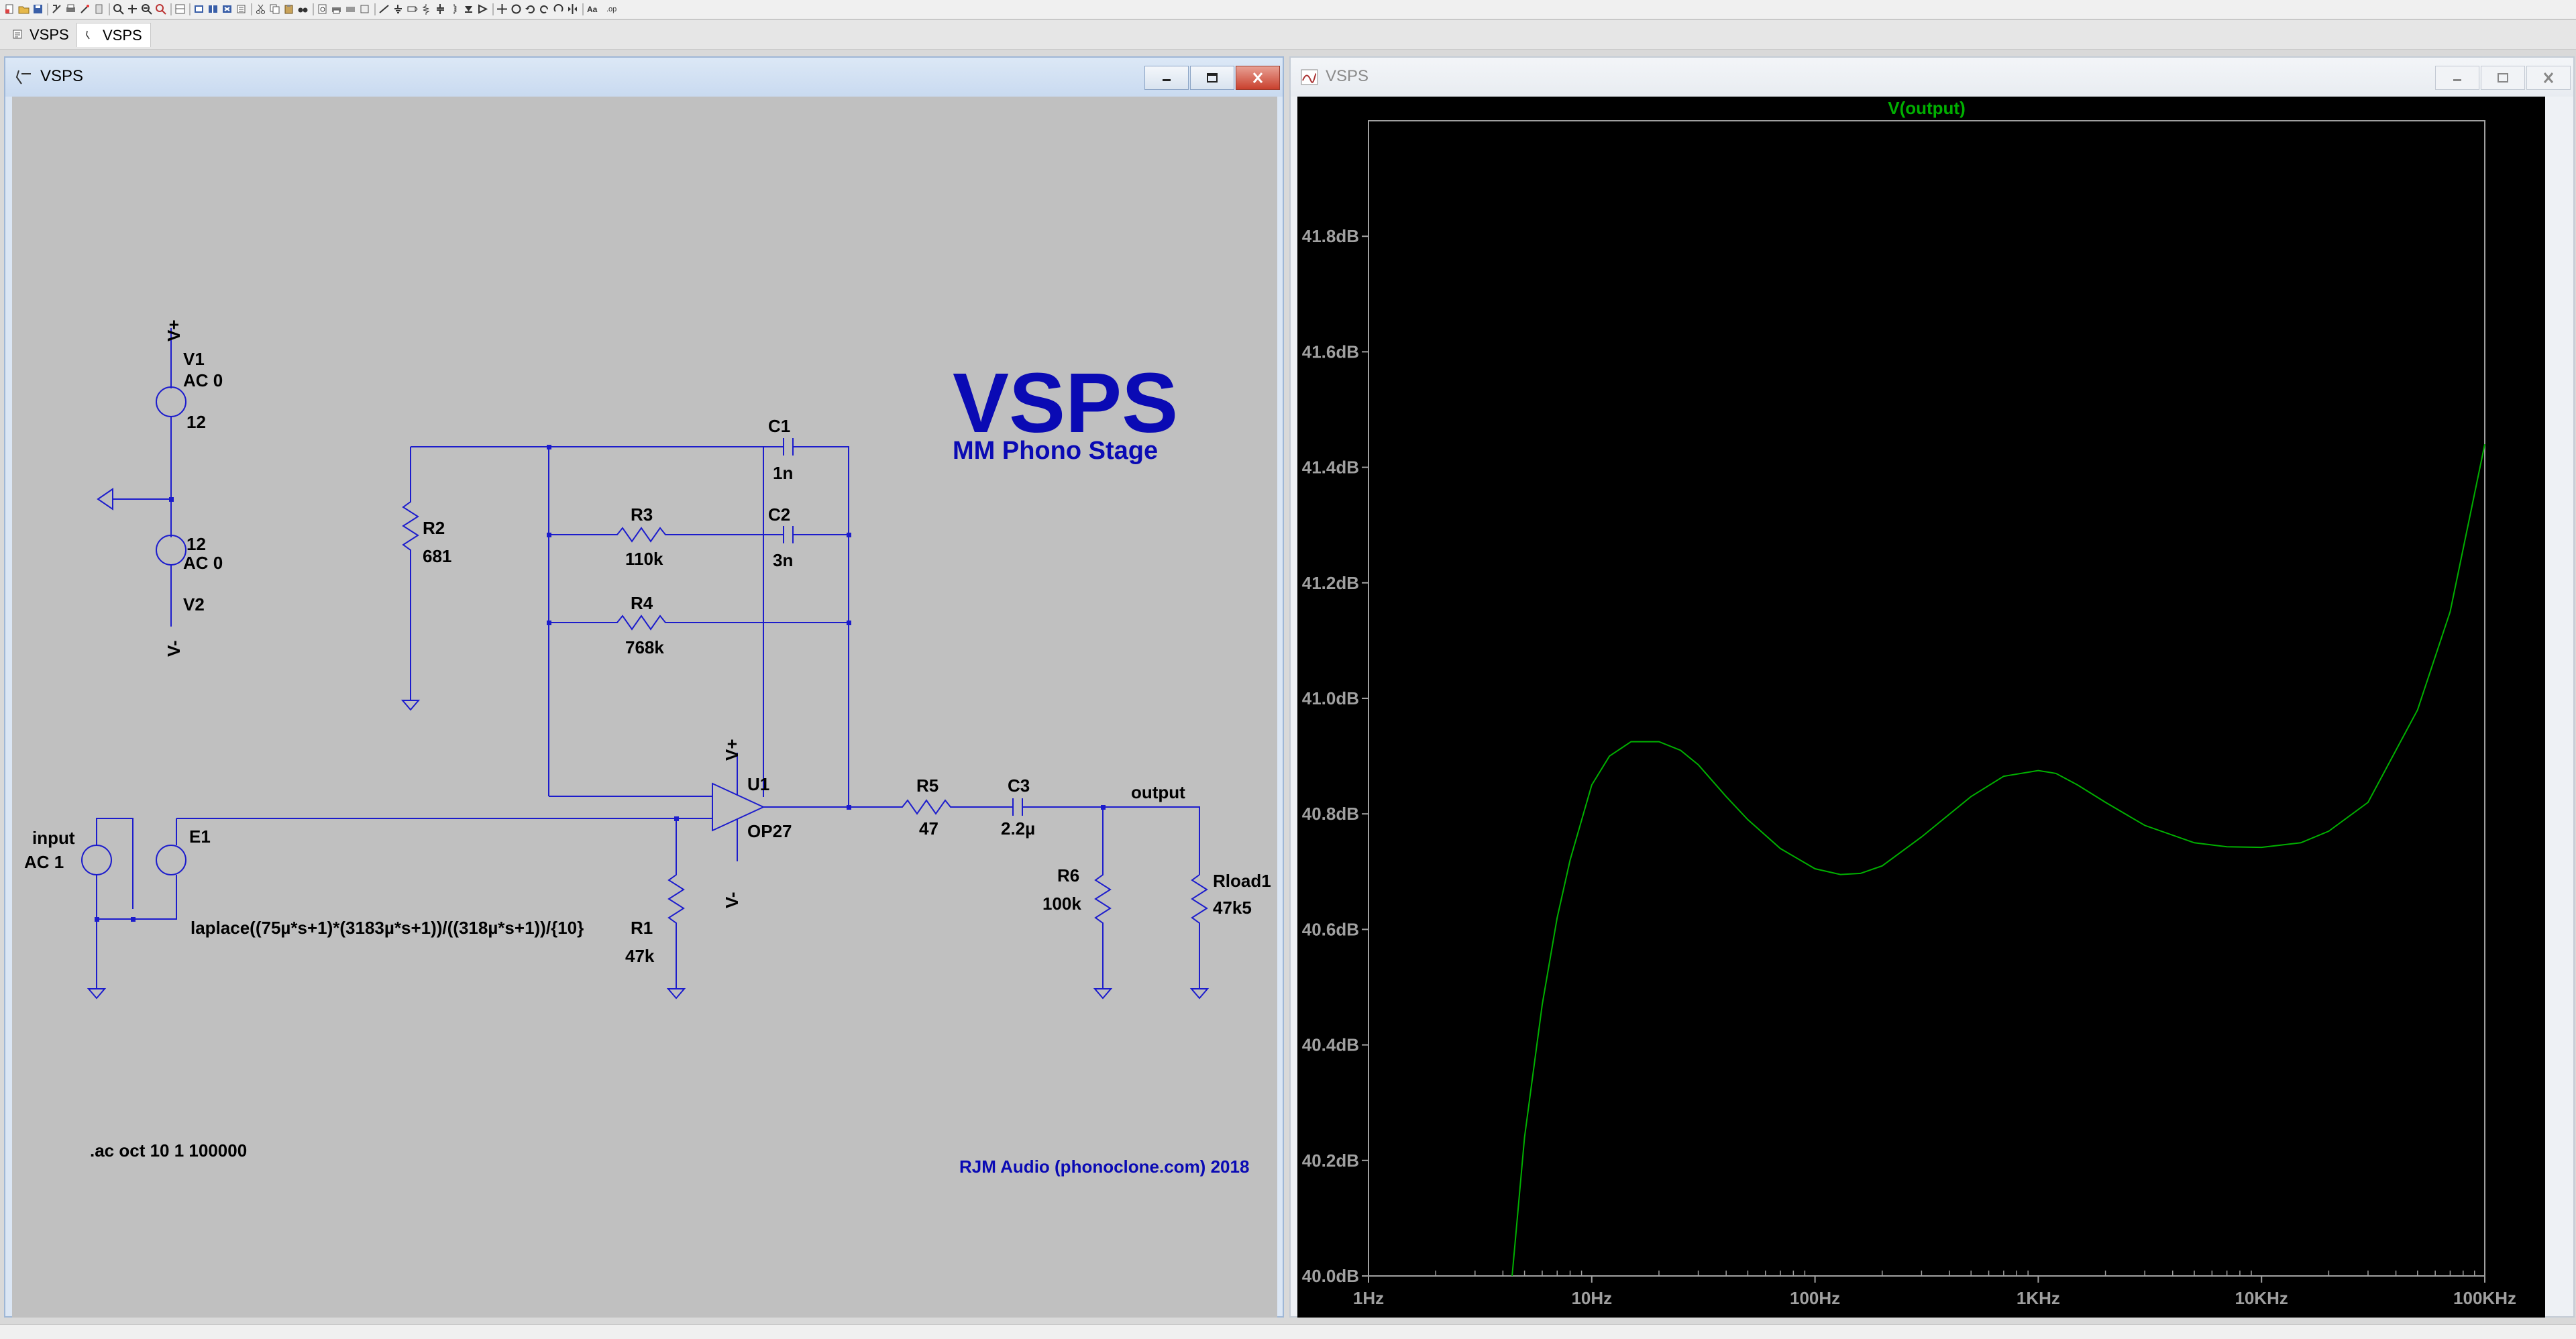  I want to click on tile-windows-icon, so click(180, 9).